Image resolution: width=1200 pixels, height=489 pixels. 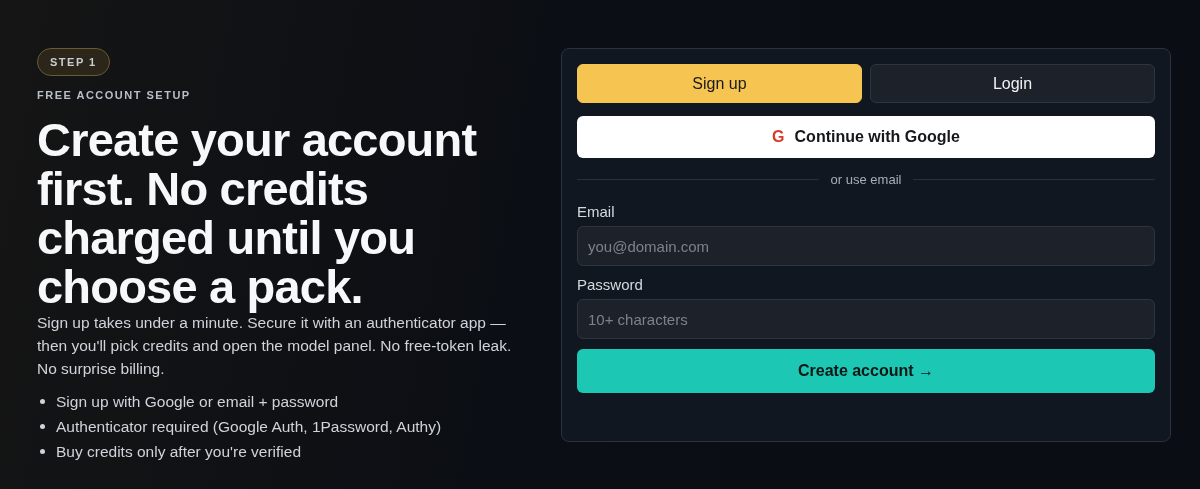 I want to click on google-button: G Continue with Google, so click(x=866, y=137).